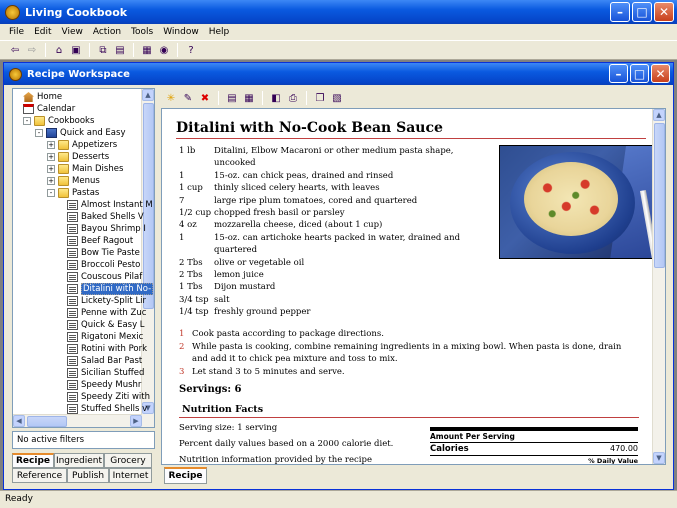 Image resolution: width=677 pixels, height=508 pixels. Describe the element at coordinates (77, 420) in the screenshot. I see `tree-horizontal-scrollbar: ◀ ▶` at that location.